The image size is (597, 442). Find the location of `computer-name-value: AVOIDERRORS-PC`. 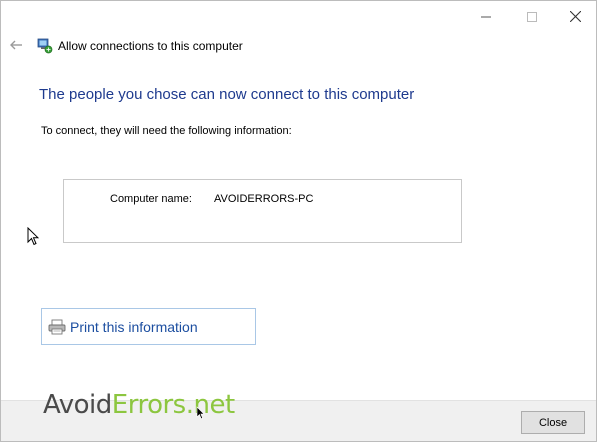

computer-name-value: AVOIDERRORS-PC is located at coordinates (264, 199).